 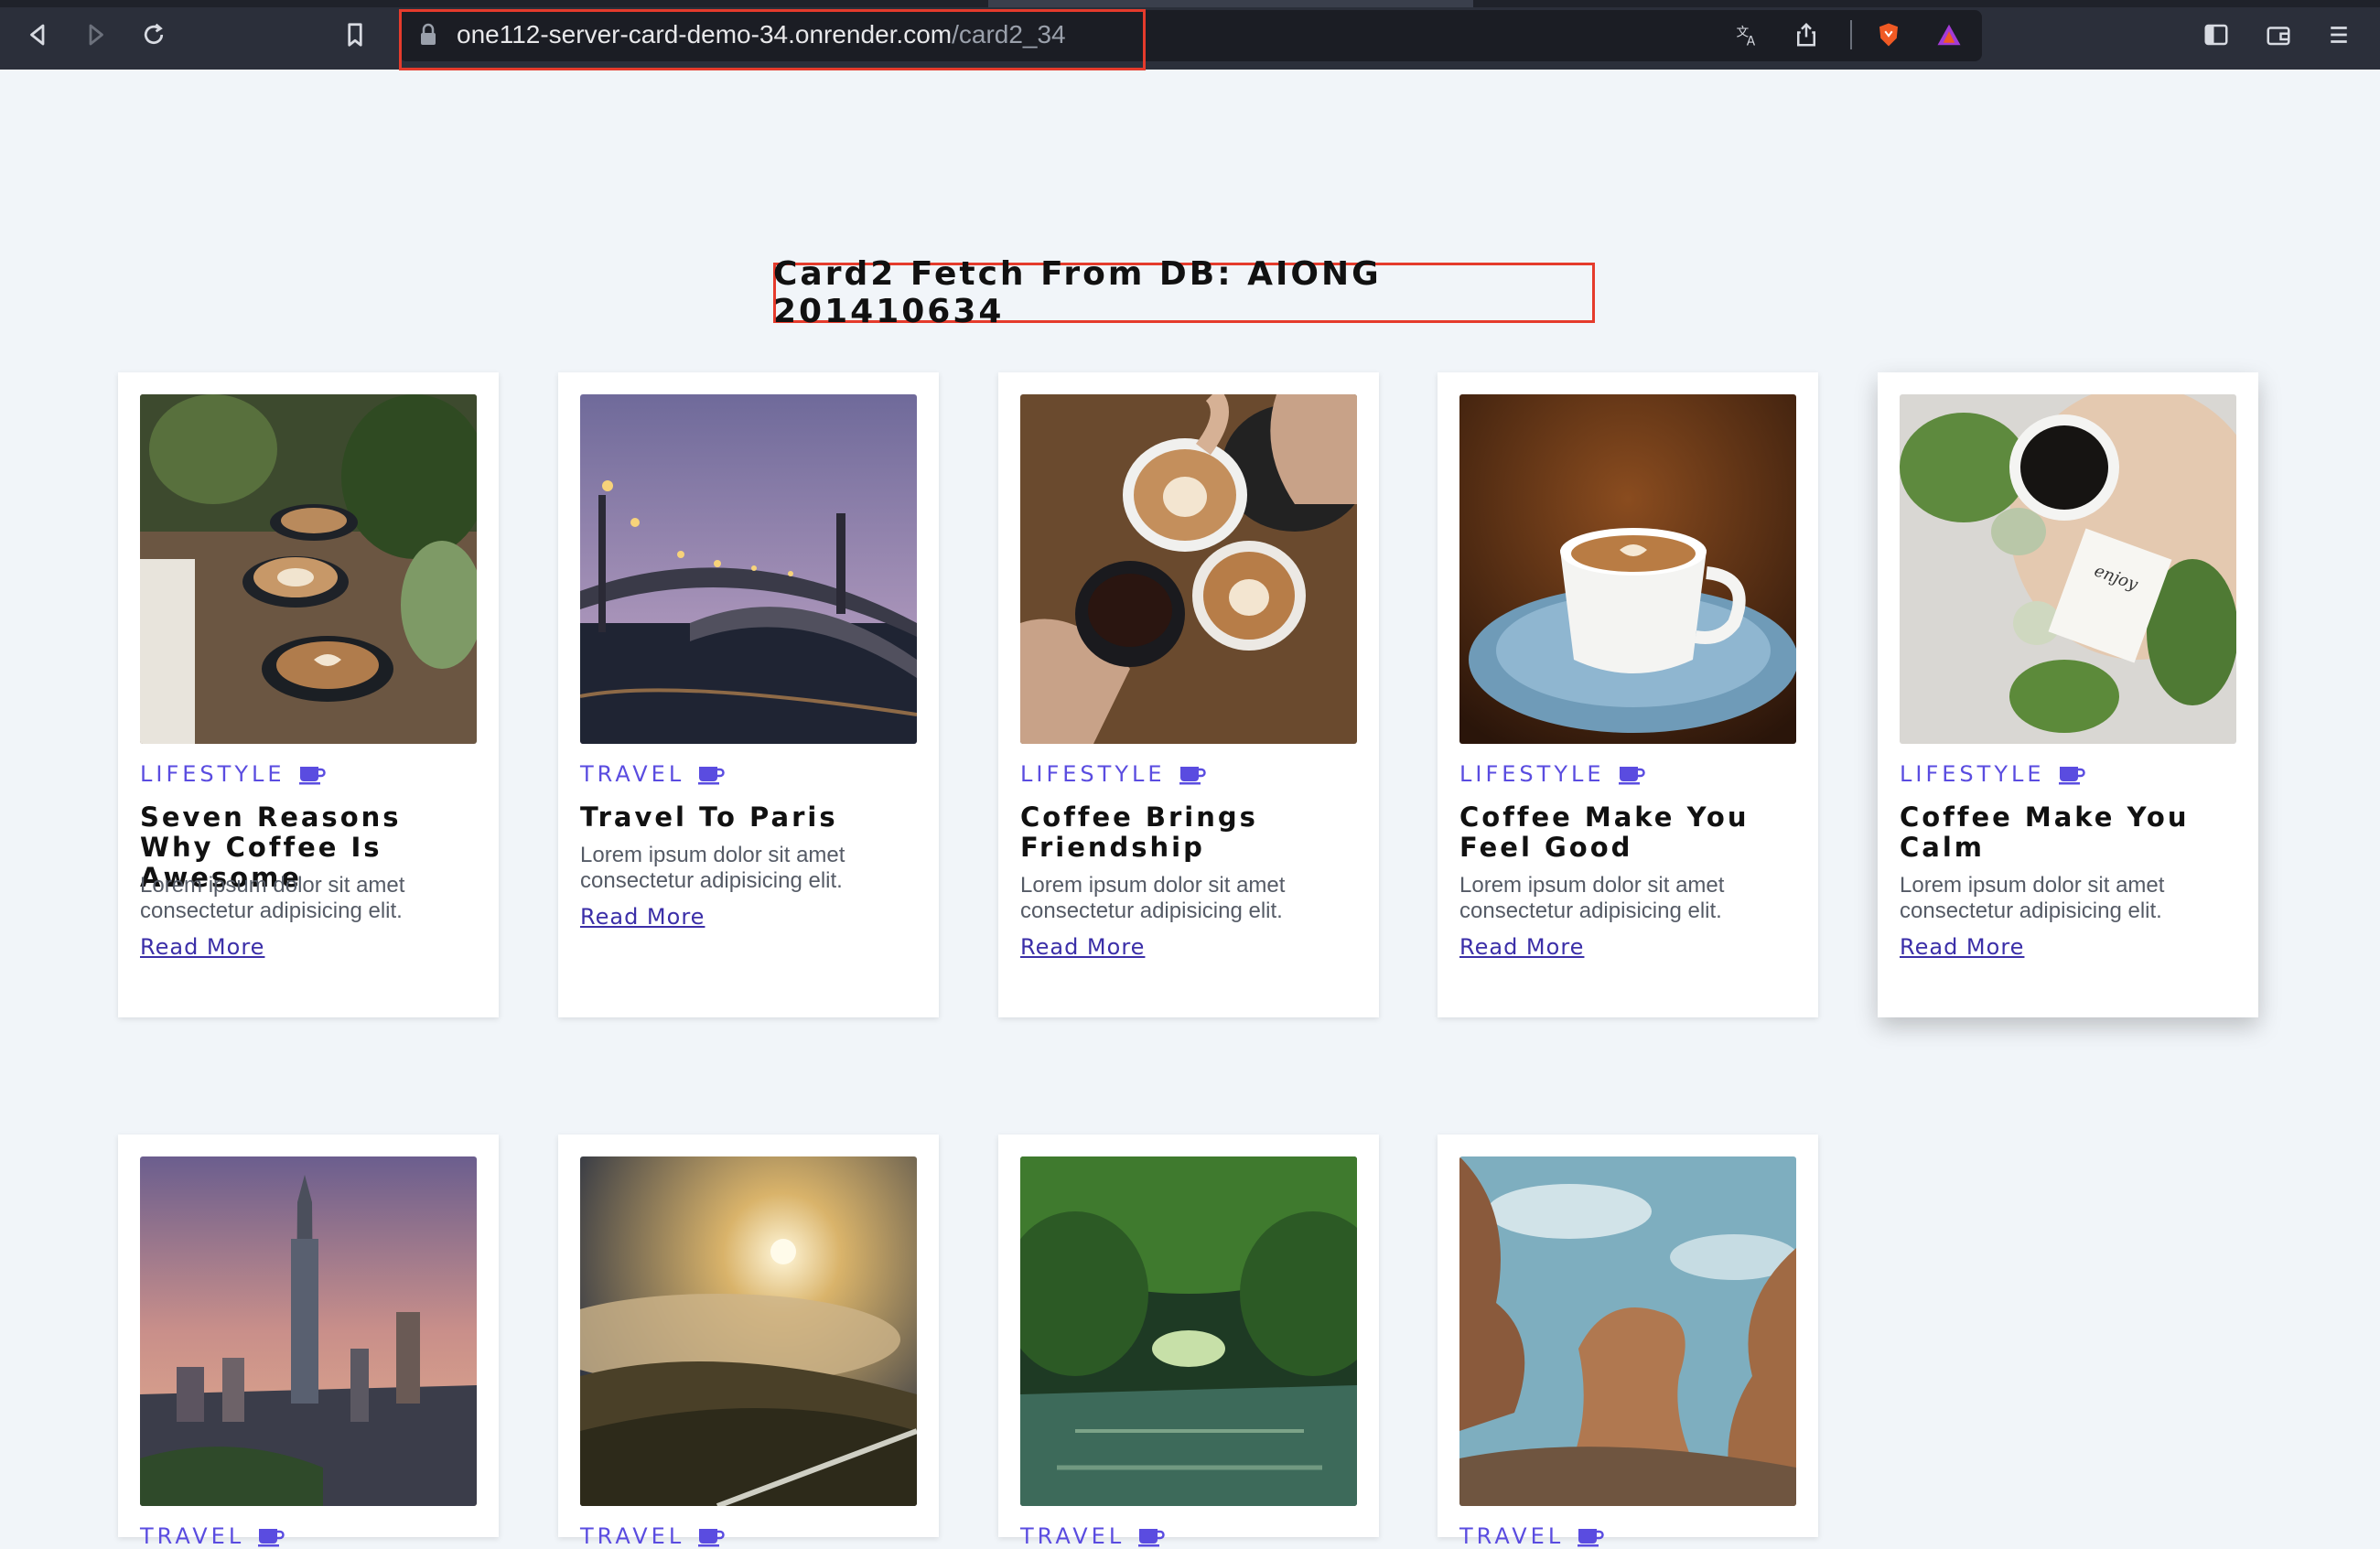 What do you see at coordinates (2339, 34) in the screenshot?
I see `menu-icon` at bounding box center [2339, 34].